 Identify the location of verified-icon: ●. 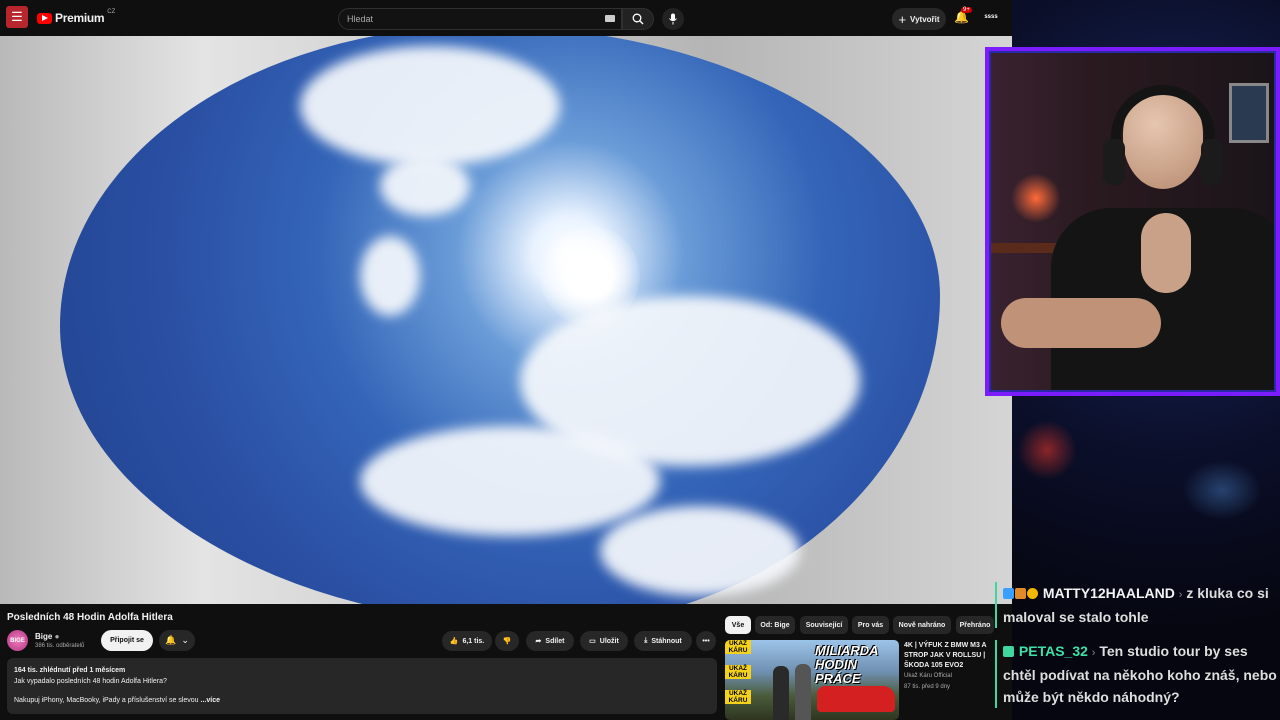
(57, 636).